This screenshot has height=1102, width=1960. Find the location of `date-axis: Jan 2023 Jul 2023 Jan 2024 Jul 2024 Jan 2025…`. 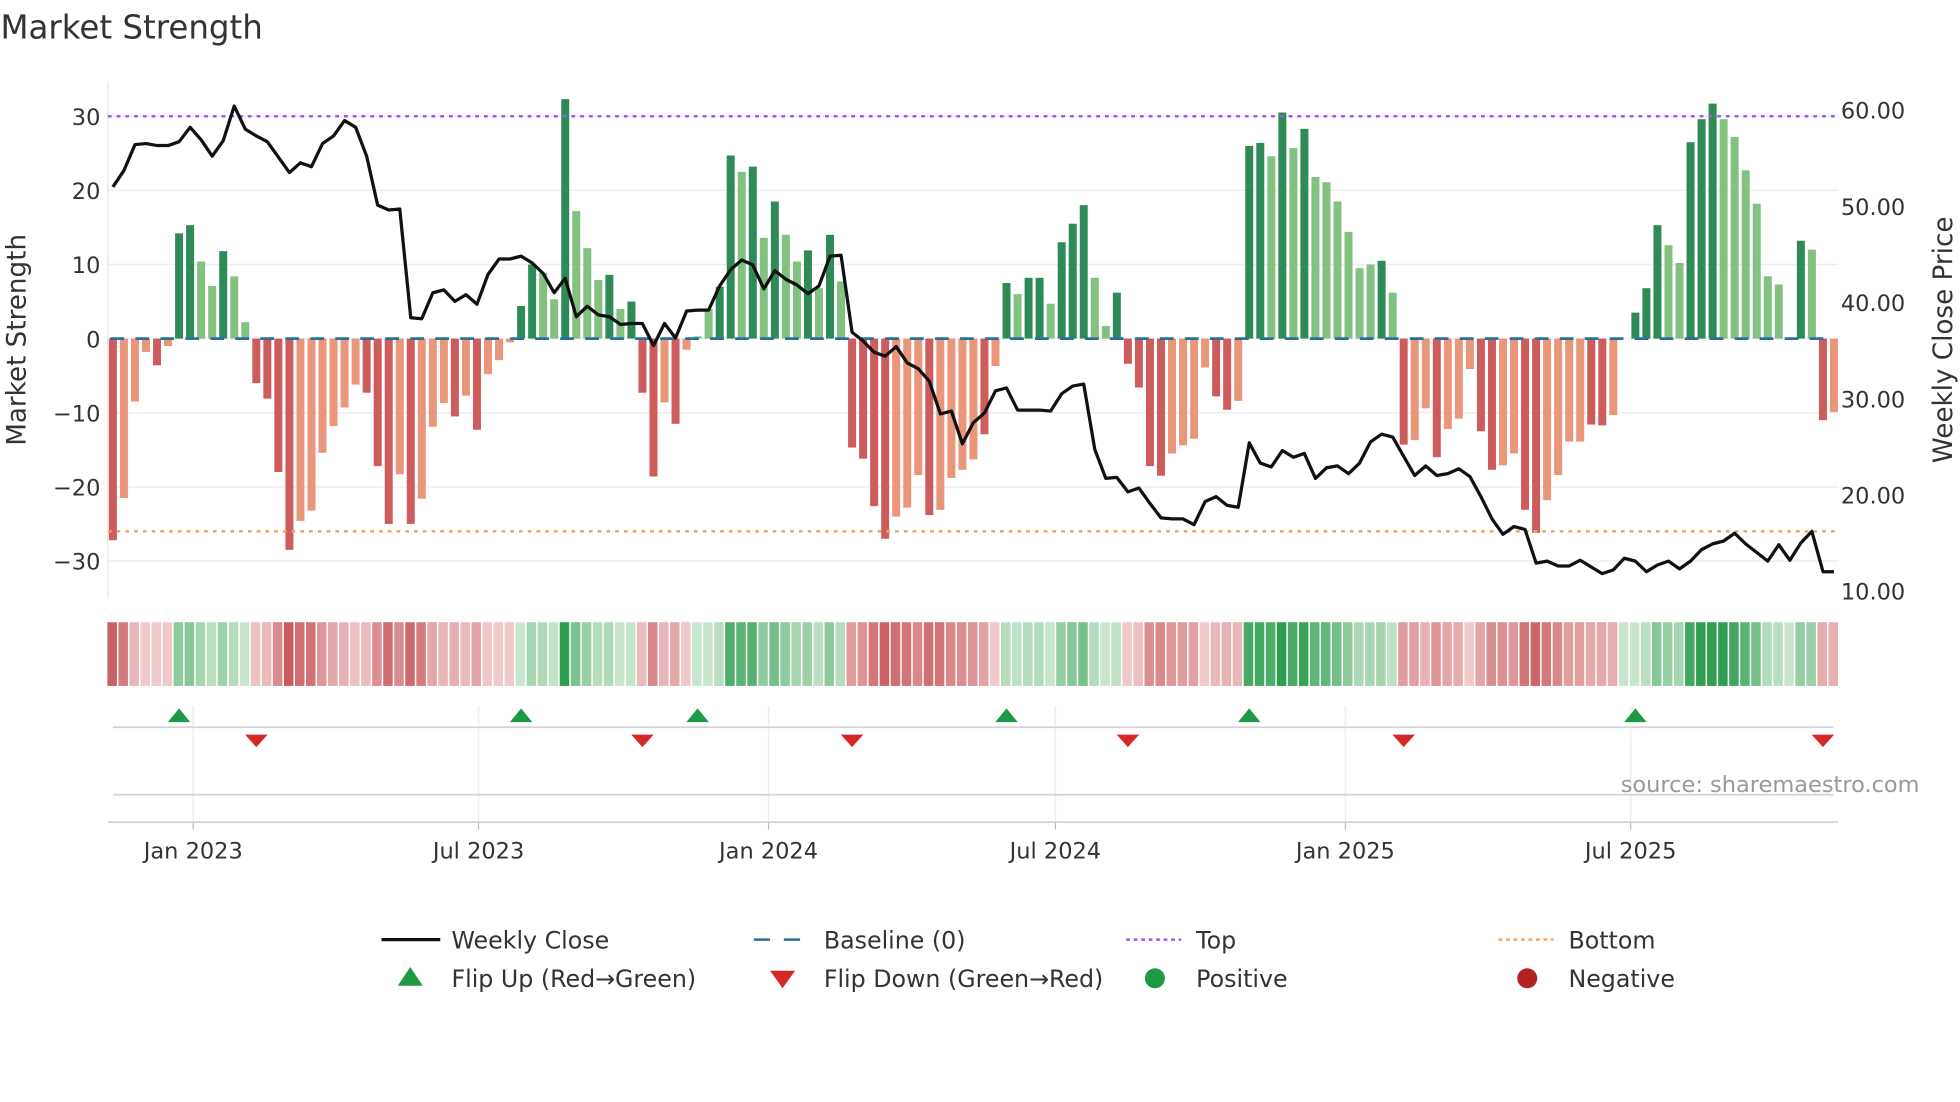

date-axis: Jan 2023 Jul 2023 Jan 2024 Jul 2024 Jan 2025… is located at coordinates (973, 842).